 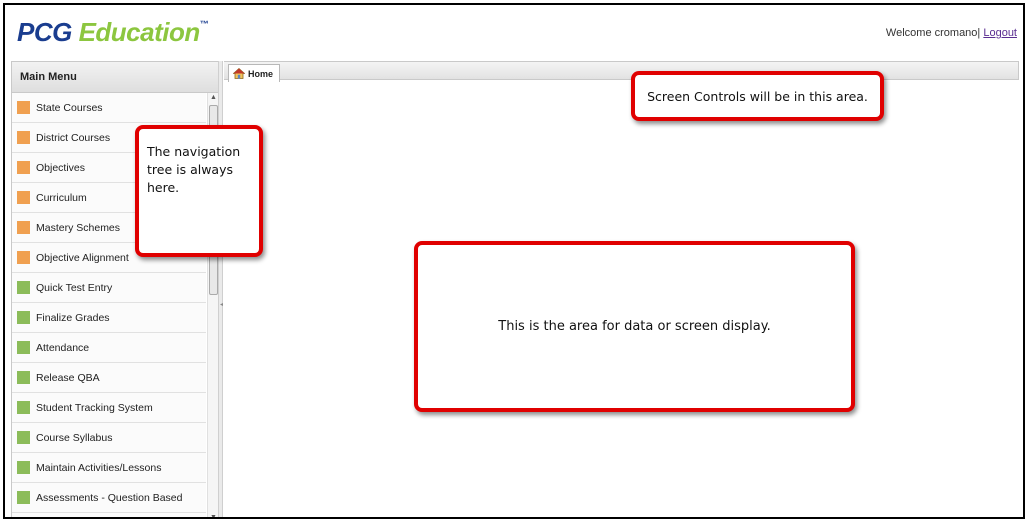 What do you see at coordinates (94, 407) in the screenshot?
I see `sidebar-item-label: Student Tracking System` at bounding box center [94, 407].